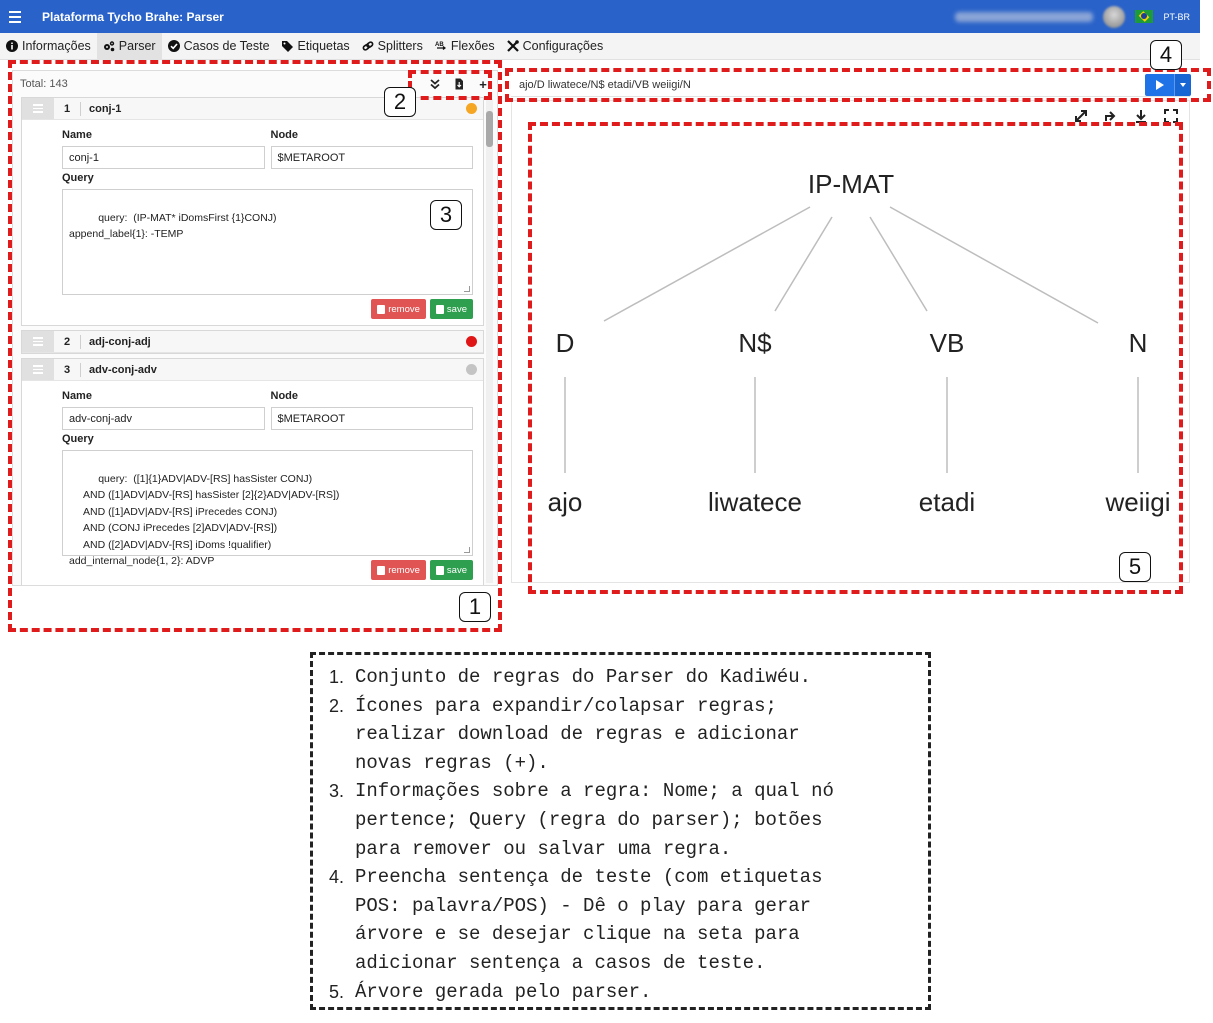  Describe the element at coordinates (440, 46) in the screenshot. I see `sort-alpha-icon: AB` at that location.